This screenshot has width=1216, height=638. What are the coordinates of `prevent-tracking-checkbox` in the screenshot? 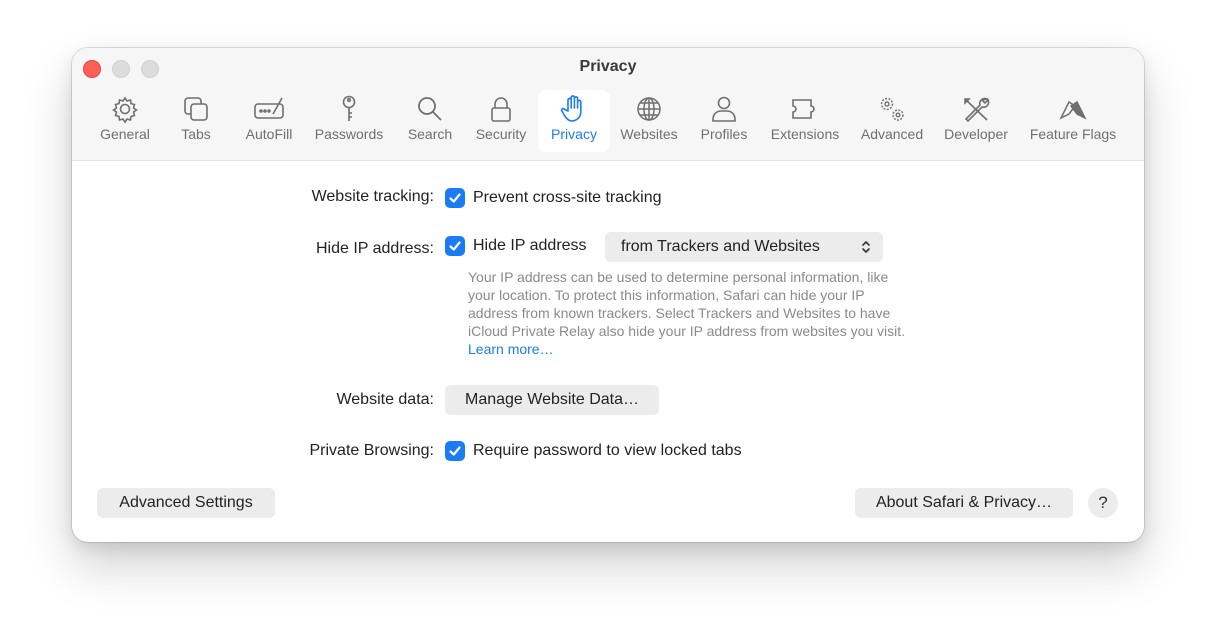 It's located at (455, 198).